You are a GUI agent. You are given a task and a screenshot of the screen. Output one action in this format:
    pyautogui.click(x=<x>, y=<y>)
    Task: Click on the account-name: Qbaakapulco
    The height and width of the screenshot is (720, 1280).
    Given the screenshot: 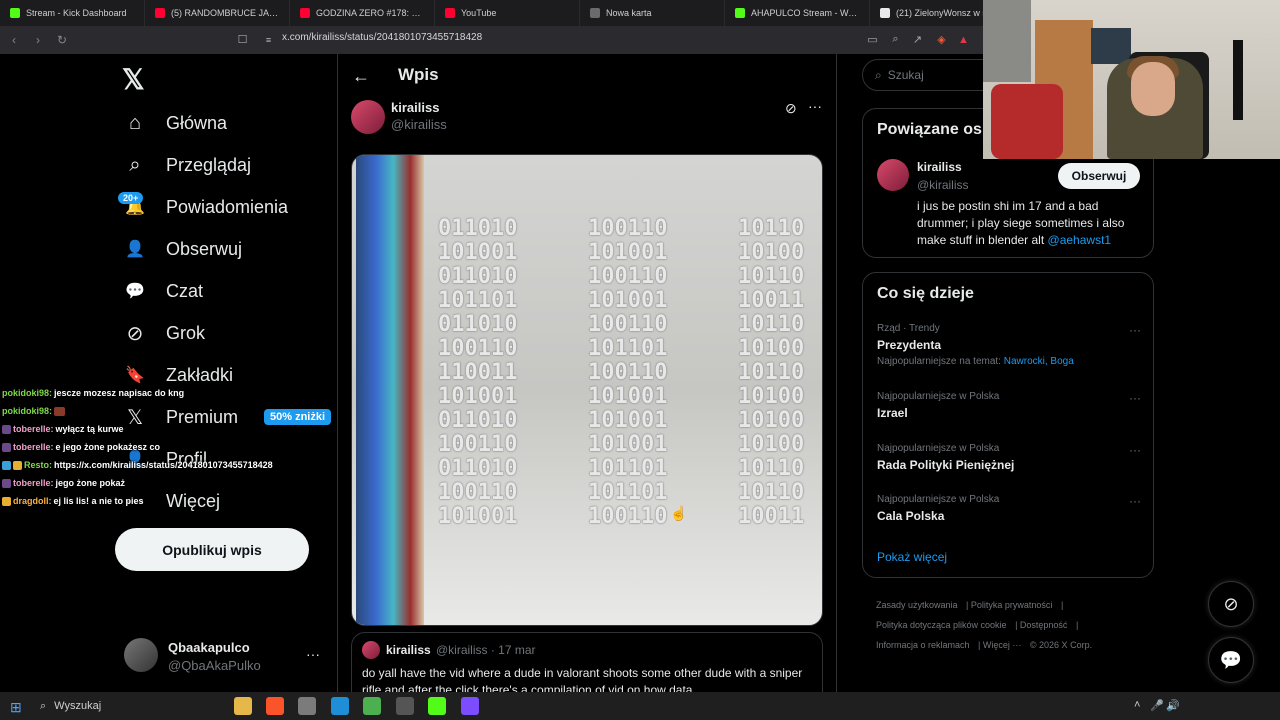 What is the action you would take?
    pyautogui.click(x=209, y=647)
    